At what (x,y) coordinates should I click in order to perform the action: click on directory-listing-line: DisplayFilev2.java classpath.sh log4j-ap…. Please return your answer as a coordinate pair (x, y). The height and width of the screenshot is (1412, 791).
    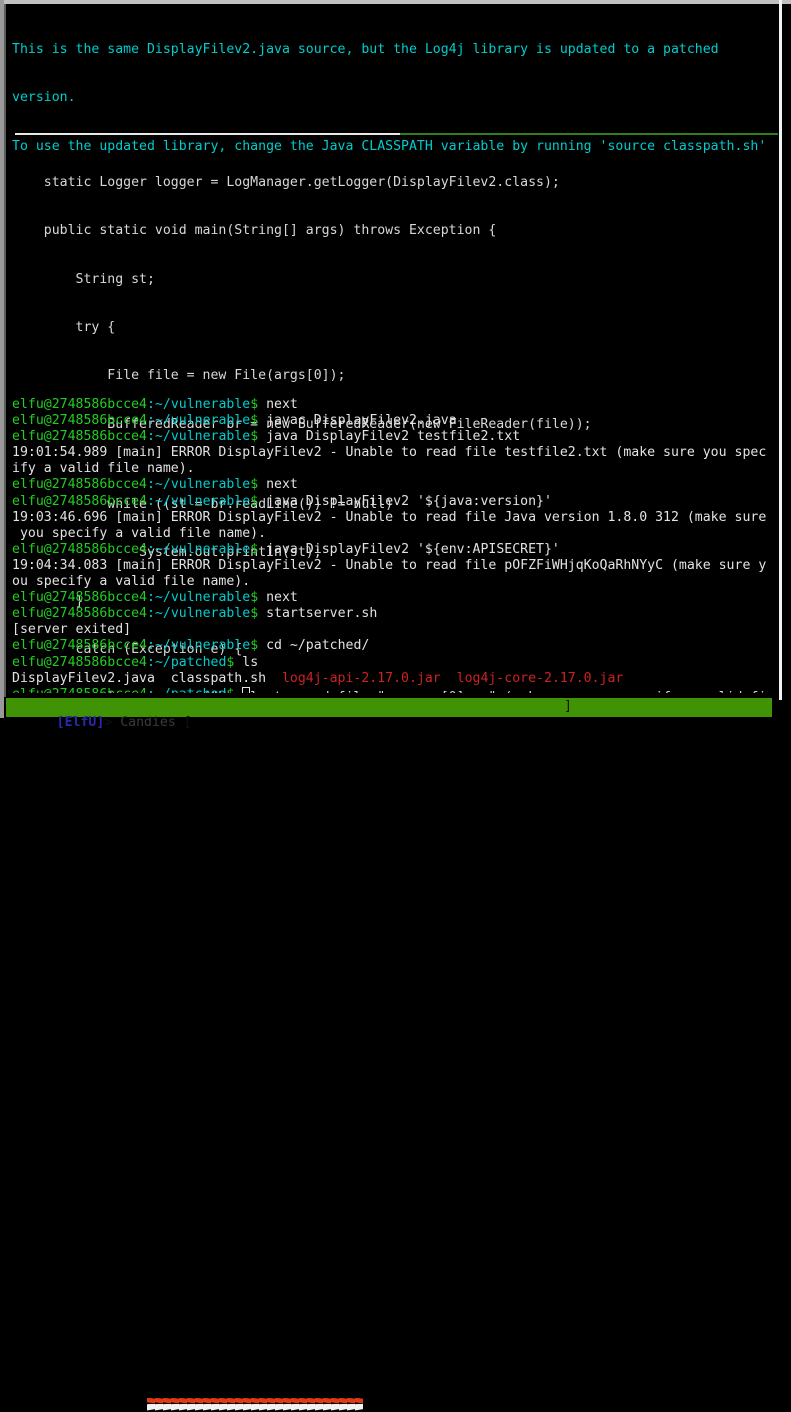
    Looking at the image, I should click on (395, 679).